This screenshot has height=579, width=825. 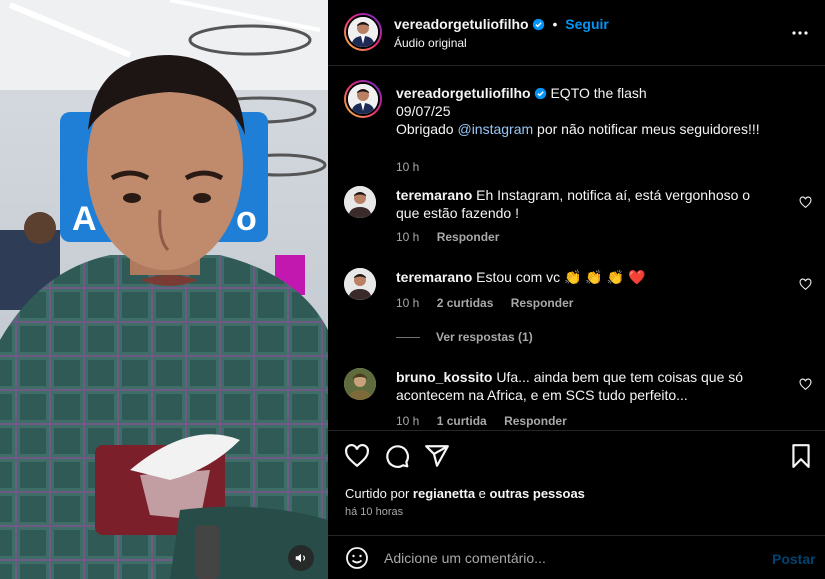 I want to click on follow-button: Seguir, so click(x=587, y=24).